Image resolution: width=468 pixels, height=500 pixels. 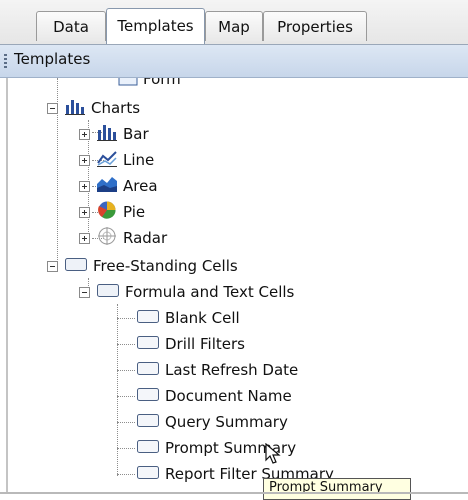 I want to click on tree-item-pie: Pie, so click(x=112, y=212).